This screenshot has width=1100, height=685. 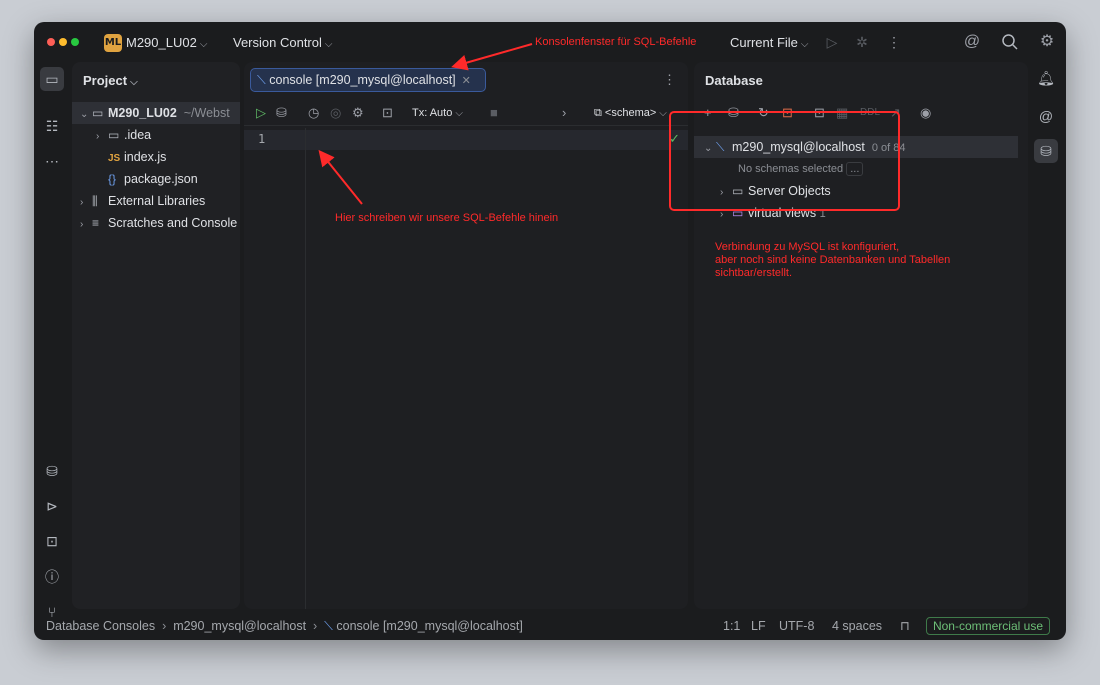 What do you see at coordinates (784, 161) in the screenshot?
I see `annotation-highlight-box` at bounding box center [784, 161].